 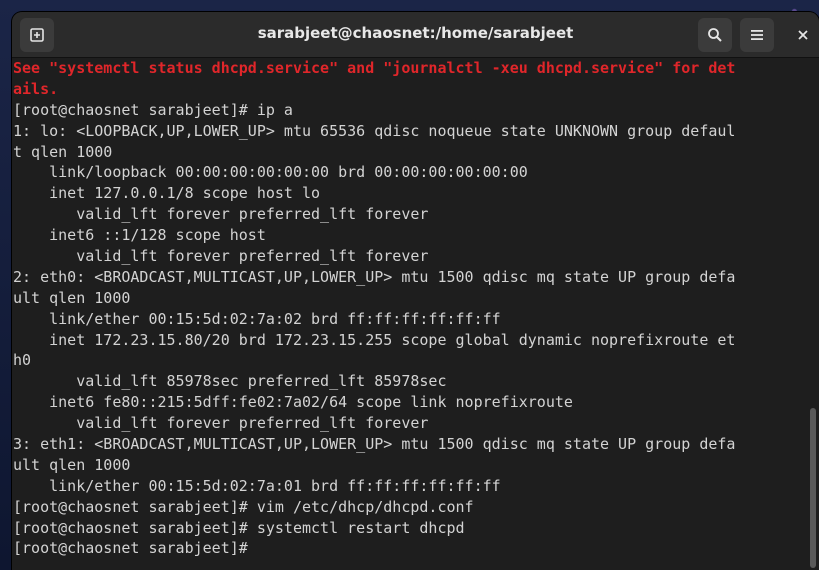 I want to click on terminal-error-line: ails., so click(x=36, y=88).